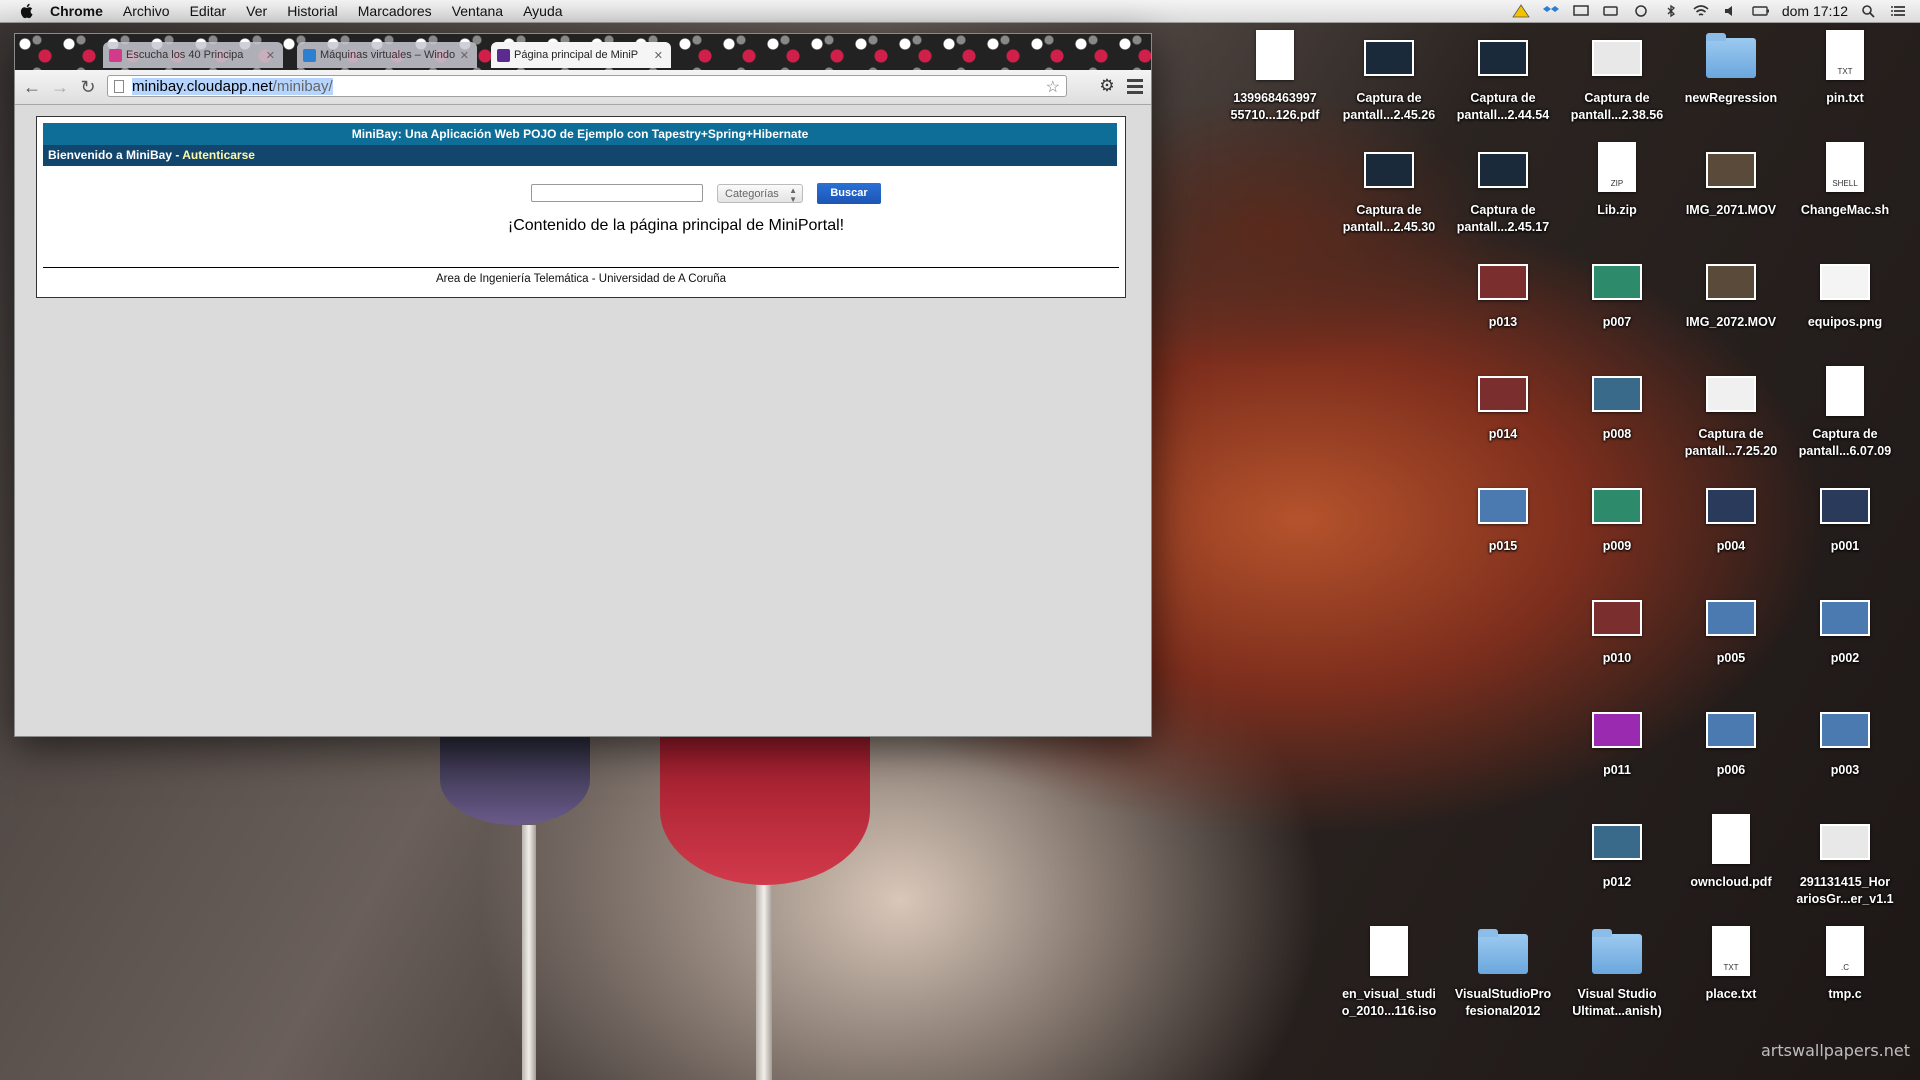 This screenshot has width=1920, height=1080. I want to click on desktop-icon: p001, so click(1845, 516).